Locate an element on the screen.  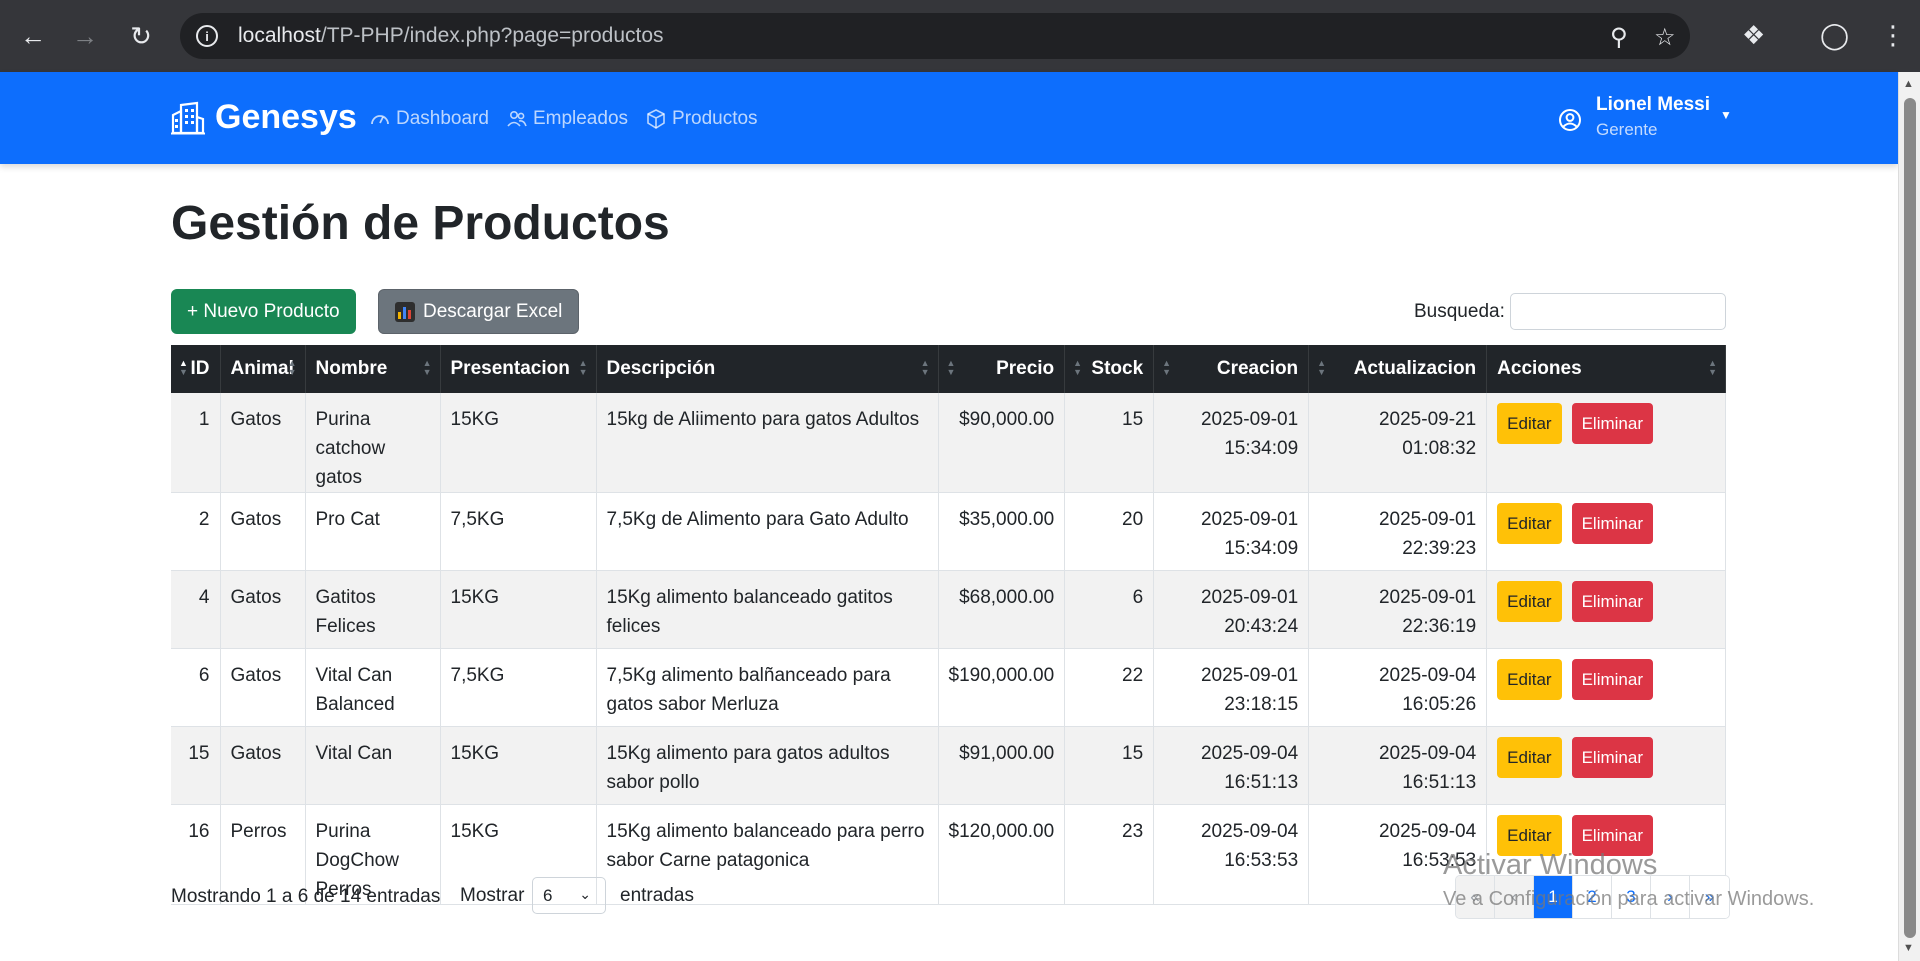
cell-creacion: 2025-09-04 16:53:53 is located at coordinates (1231, 854).